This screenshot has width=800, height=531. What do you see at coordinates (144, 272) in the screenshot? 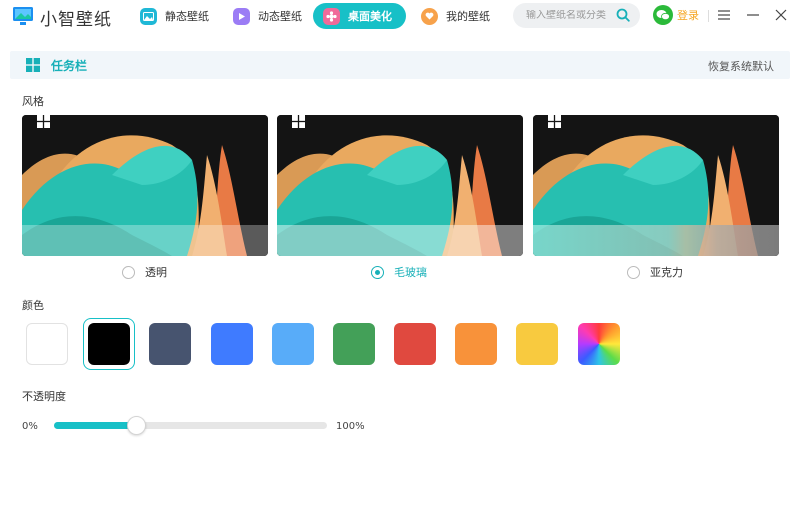
I see `radio-transparent: 透明` at bounding box center [144, 272].